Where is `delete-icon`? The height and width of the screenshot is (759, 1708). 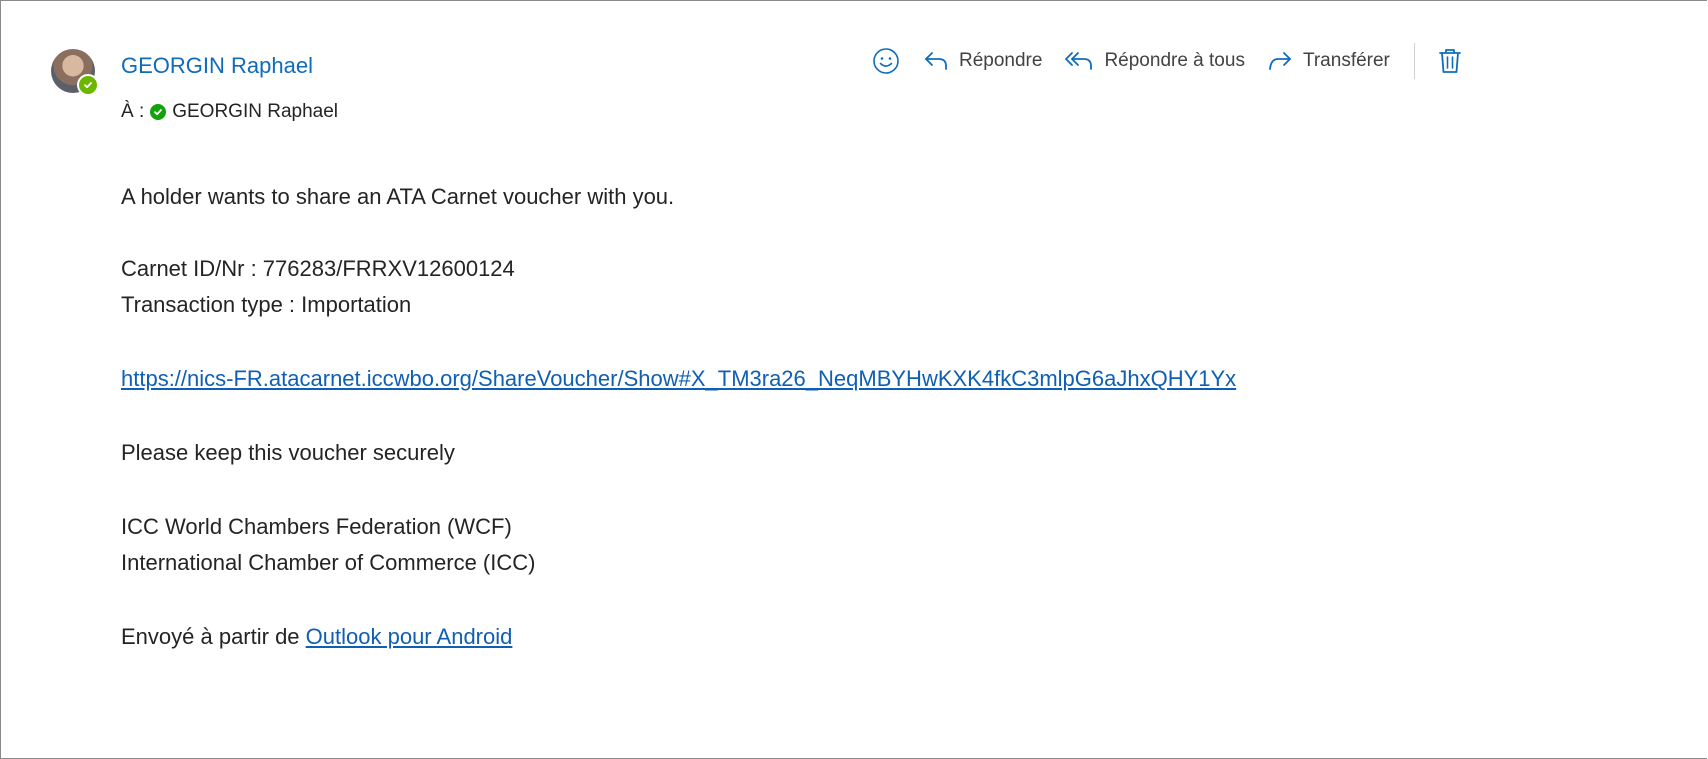
delete-icon is located at coordinates (1449, 61).